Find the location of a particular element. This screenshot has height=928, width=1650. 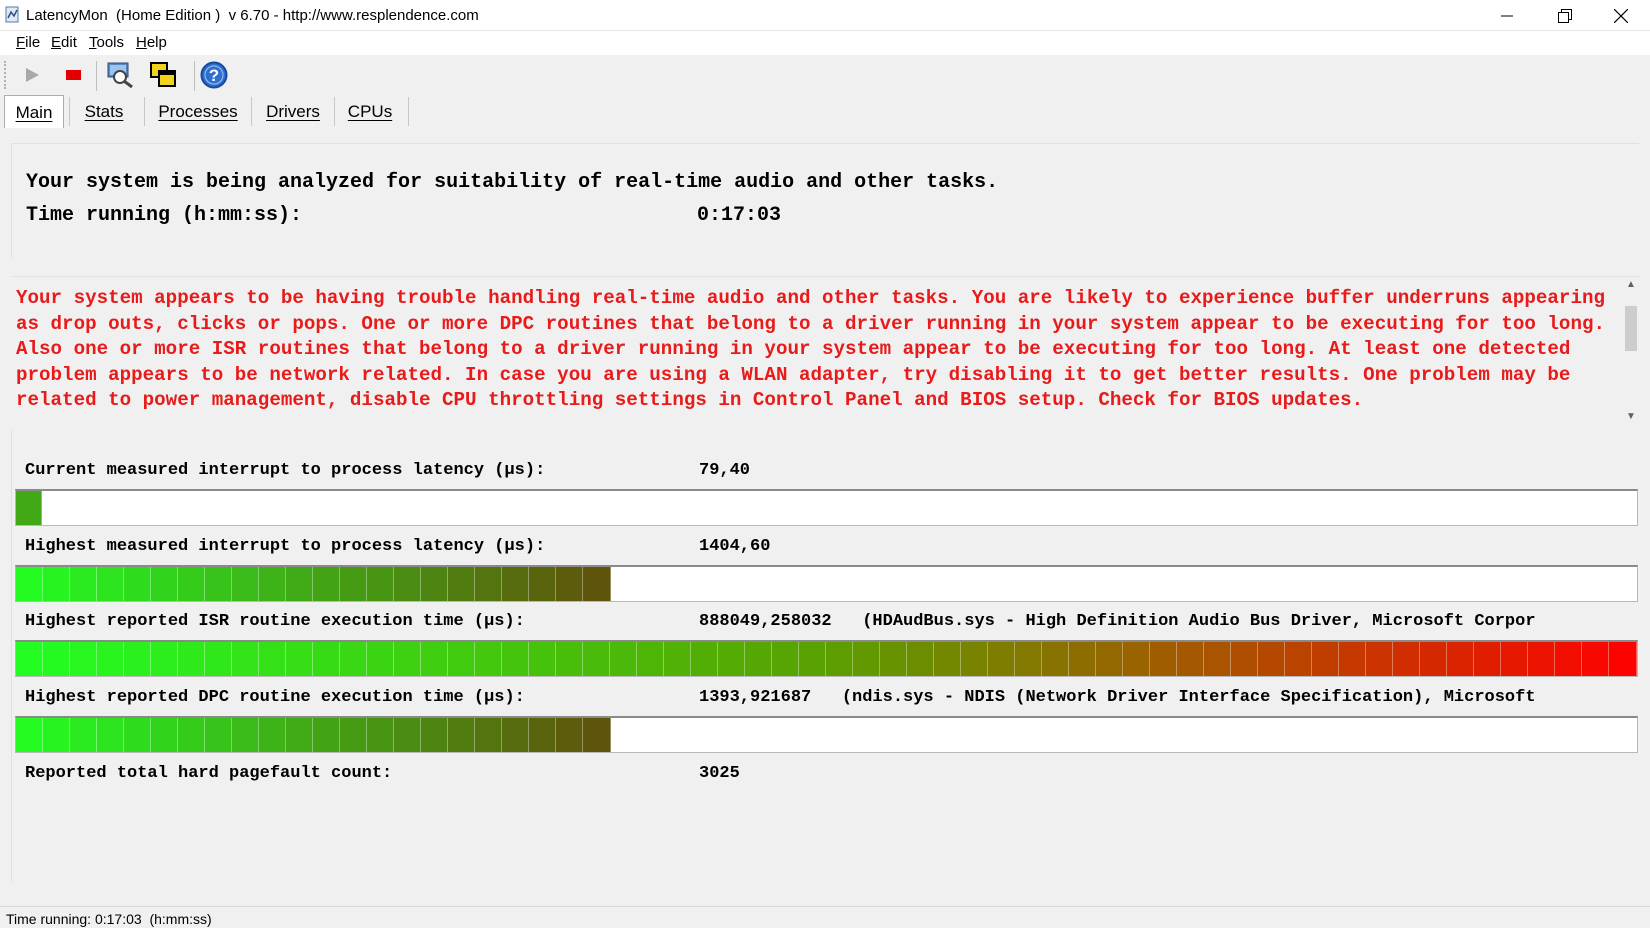

time-running-label: Time running (h:mm:ss): is located at coordinates (164, 215).